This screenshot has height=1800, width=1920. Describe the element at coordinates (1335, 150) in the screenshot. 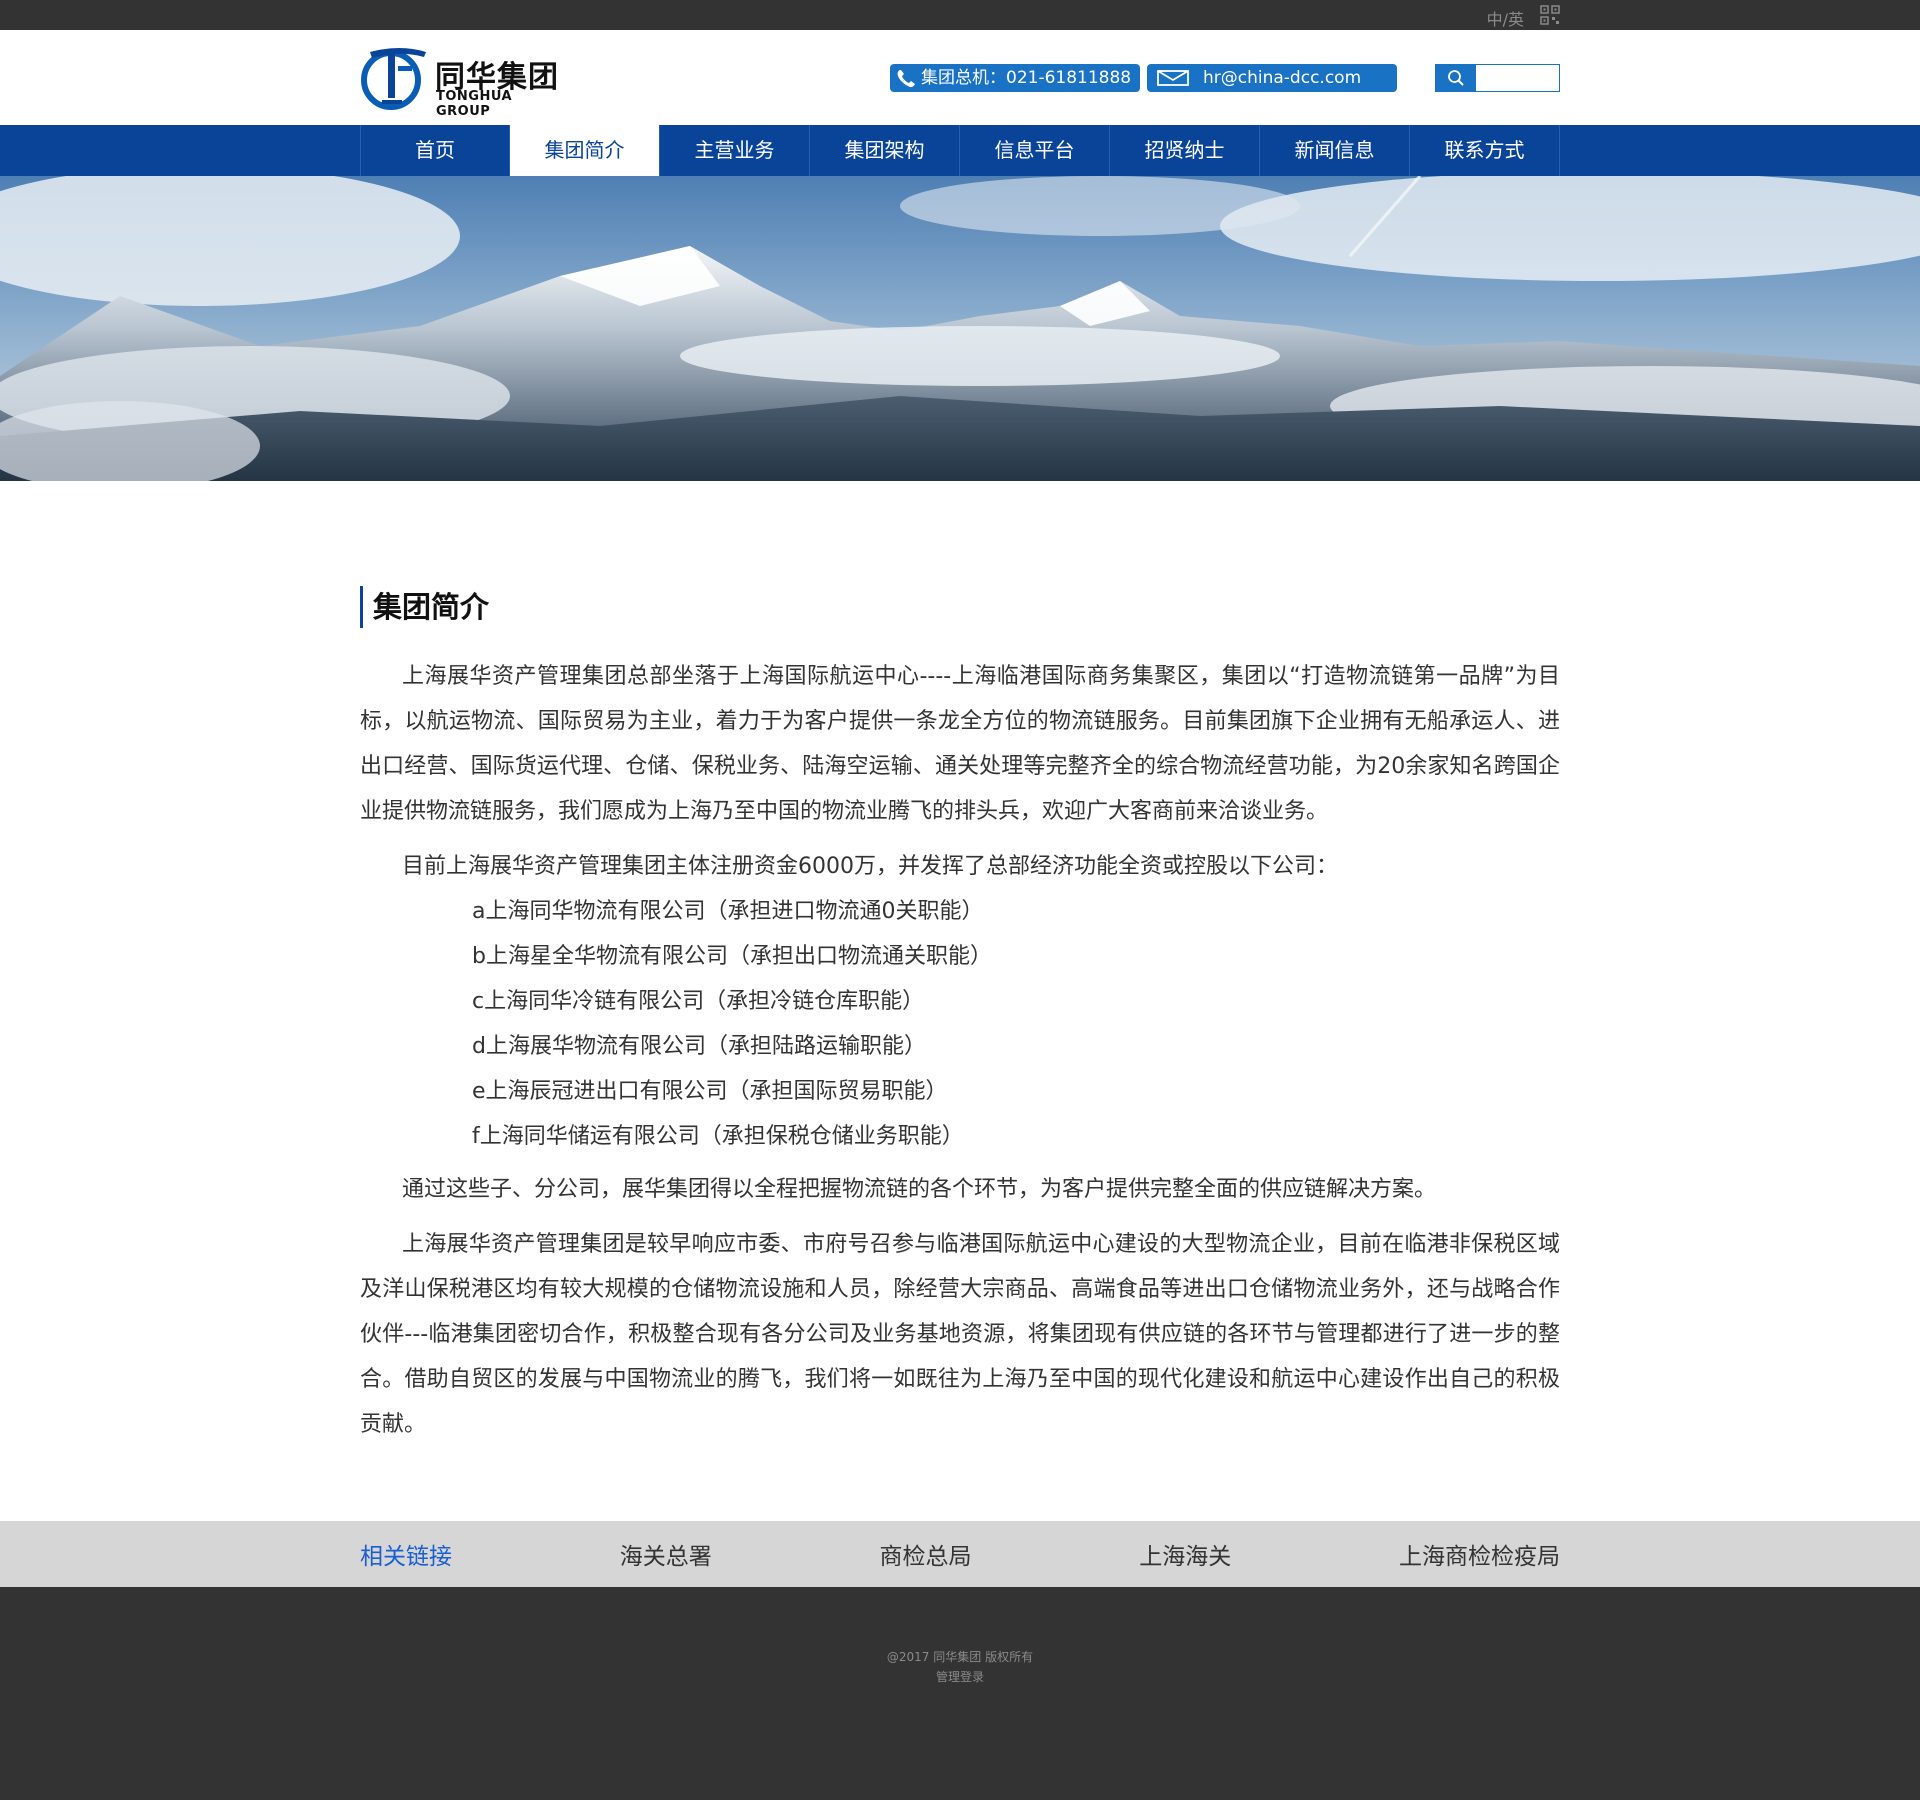

I see `nav-item-news: 新闻信息` at that location.